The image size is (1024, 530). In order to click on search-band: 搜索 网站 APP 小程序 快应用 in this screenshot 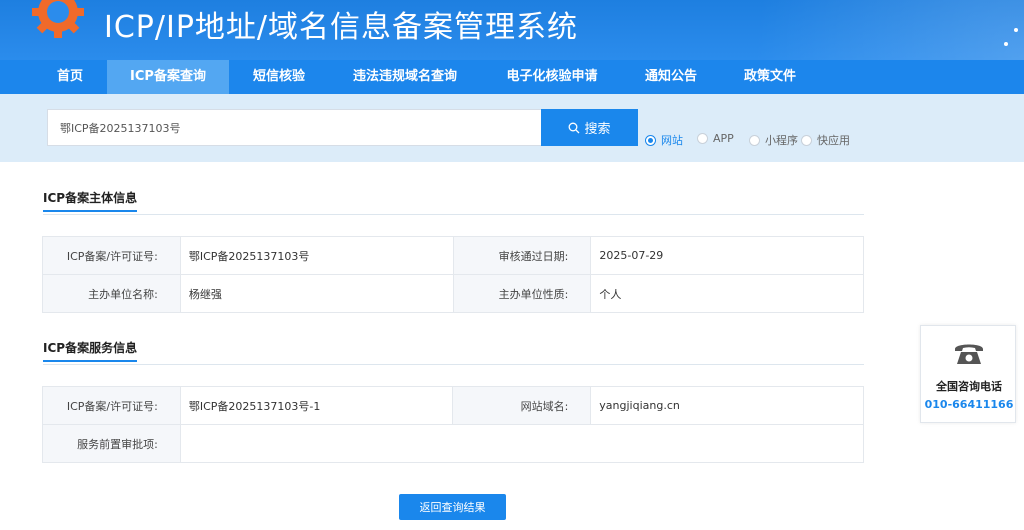, I will do `click(512, 128)`.